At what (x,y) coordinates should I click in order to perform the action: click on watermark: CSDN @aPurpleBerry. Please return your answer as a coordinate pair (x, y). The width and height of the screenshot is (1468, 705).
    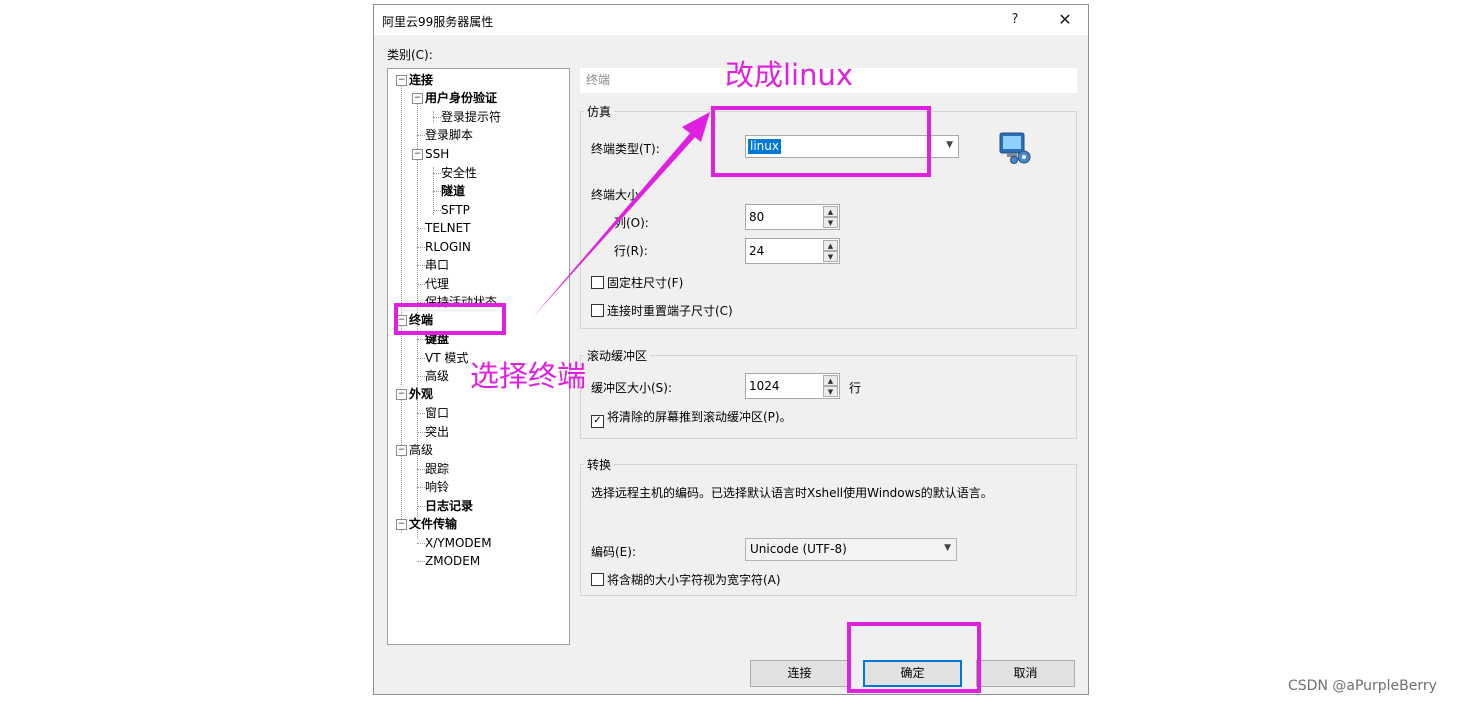
    Looking at the image, I should click on (1362, 686).